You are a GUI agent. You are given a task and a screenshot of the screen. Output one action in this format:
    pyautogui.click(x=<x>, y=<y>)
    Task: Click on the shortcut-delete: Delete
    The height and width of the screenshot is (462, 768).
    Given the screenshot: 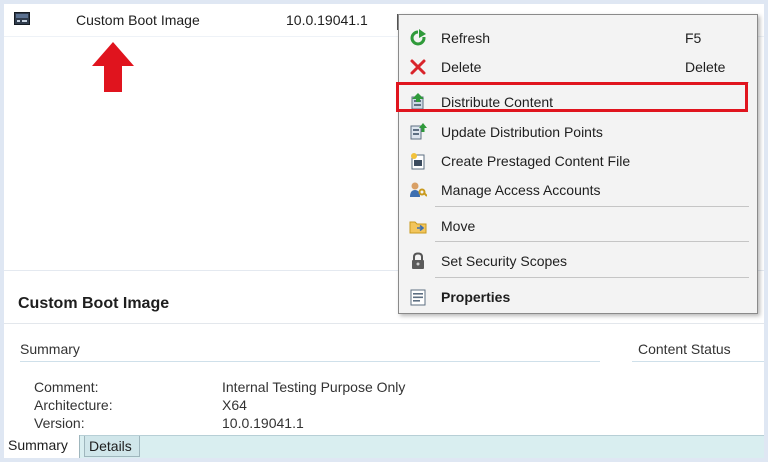 What is the action you would take?
    pyautogui.click(x=705, y=67)
    